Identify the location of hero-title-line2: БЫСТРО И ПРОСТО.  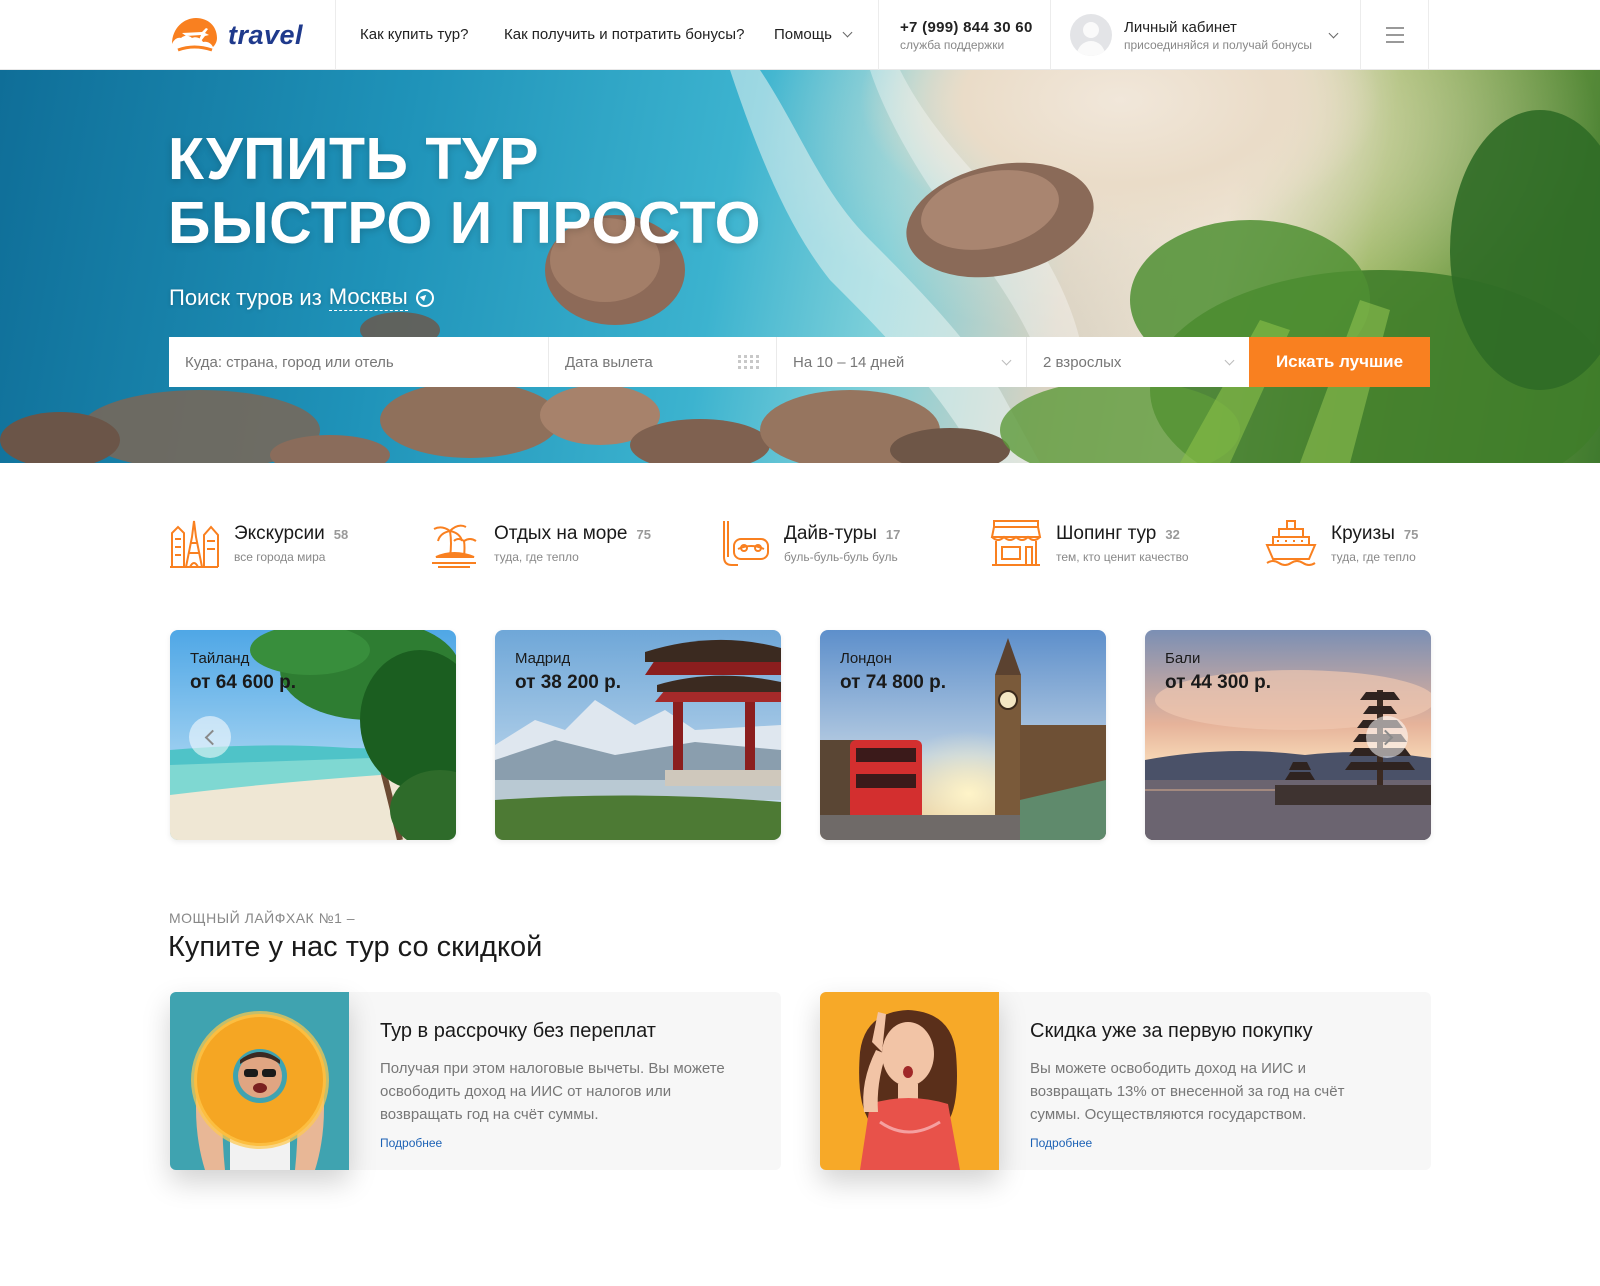
(464, 223).